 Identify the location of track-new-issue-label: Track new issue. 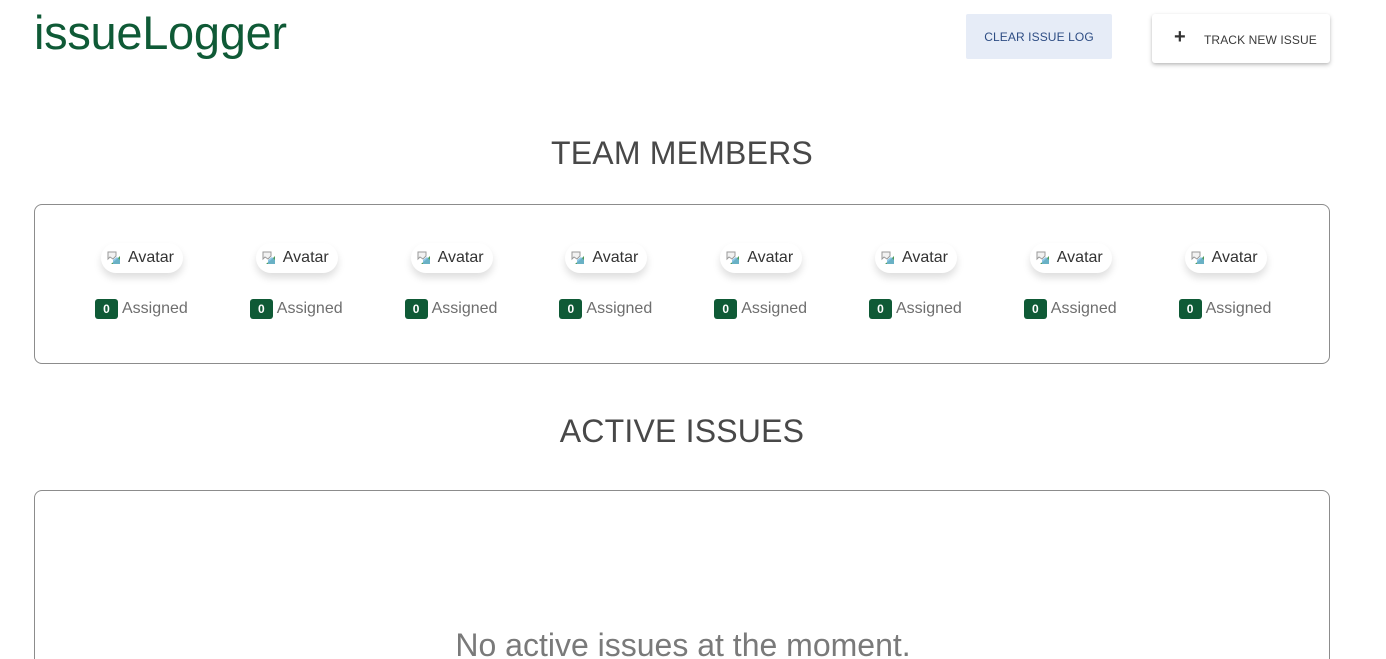
(1260, 40).